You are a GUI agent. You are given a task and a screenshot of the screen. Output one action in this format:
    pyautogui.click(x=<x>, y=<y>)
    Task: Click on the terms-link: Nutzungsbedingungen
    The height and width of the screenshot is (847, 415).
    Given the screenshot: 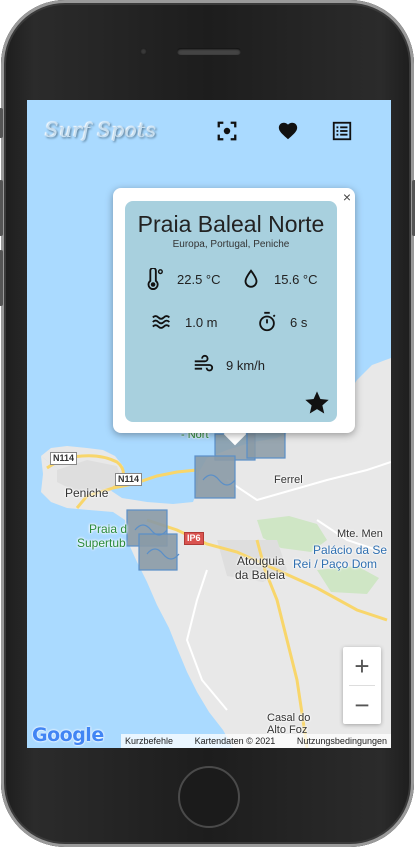 What is the action you would take?
    pyautogui.click(x=342, y=741)
    